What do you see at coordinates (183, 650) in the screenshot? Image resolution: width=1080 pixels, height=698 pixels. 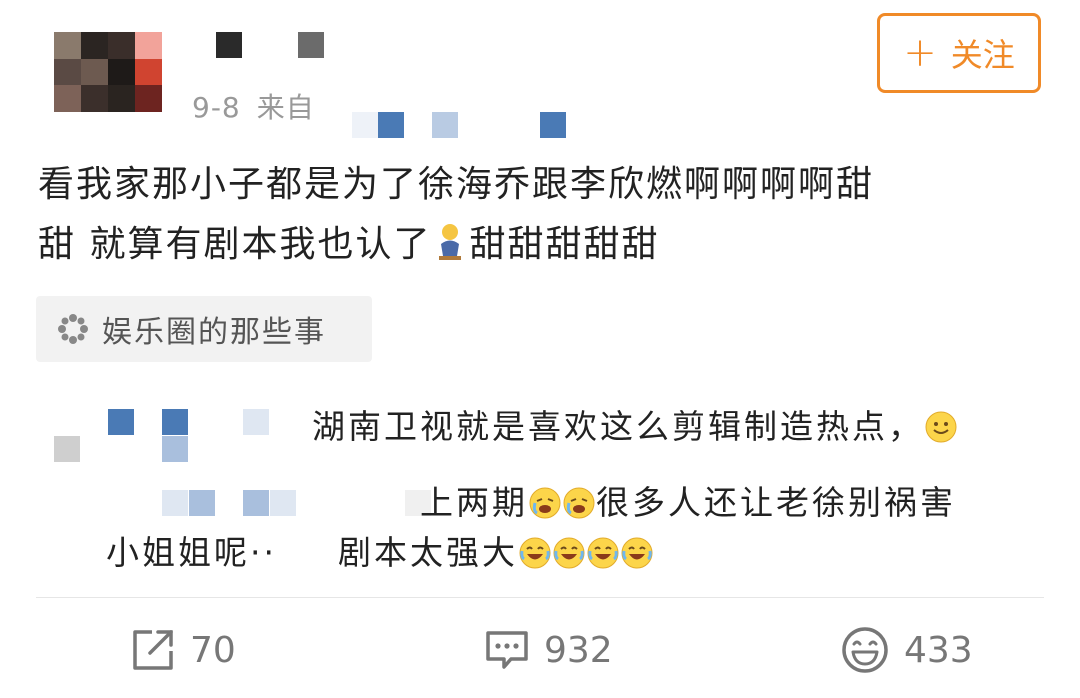 I see `repost-button: 70` at bounding box center [183, 650].